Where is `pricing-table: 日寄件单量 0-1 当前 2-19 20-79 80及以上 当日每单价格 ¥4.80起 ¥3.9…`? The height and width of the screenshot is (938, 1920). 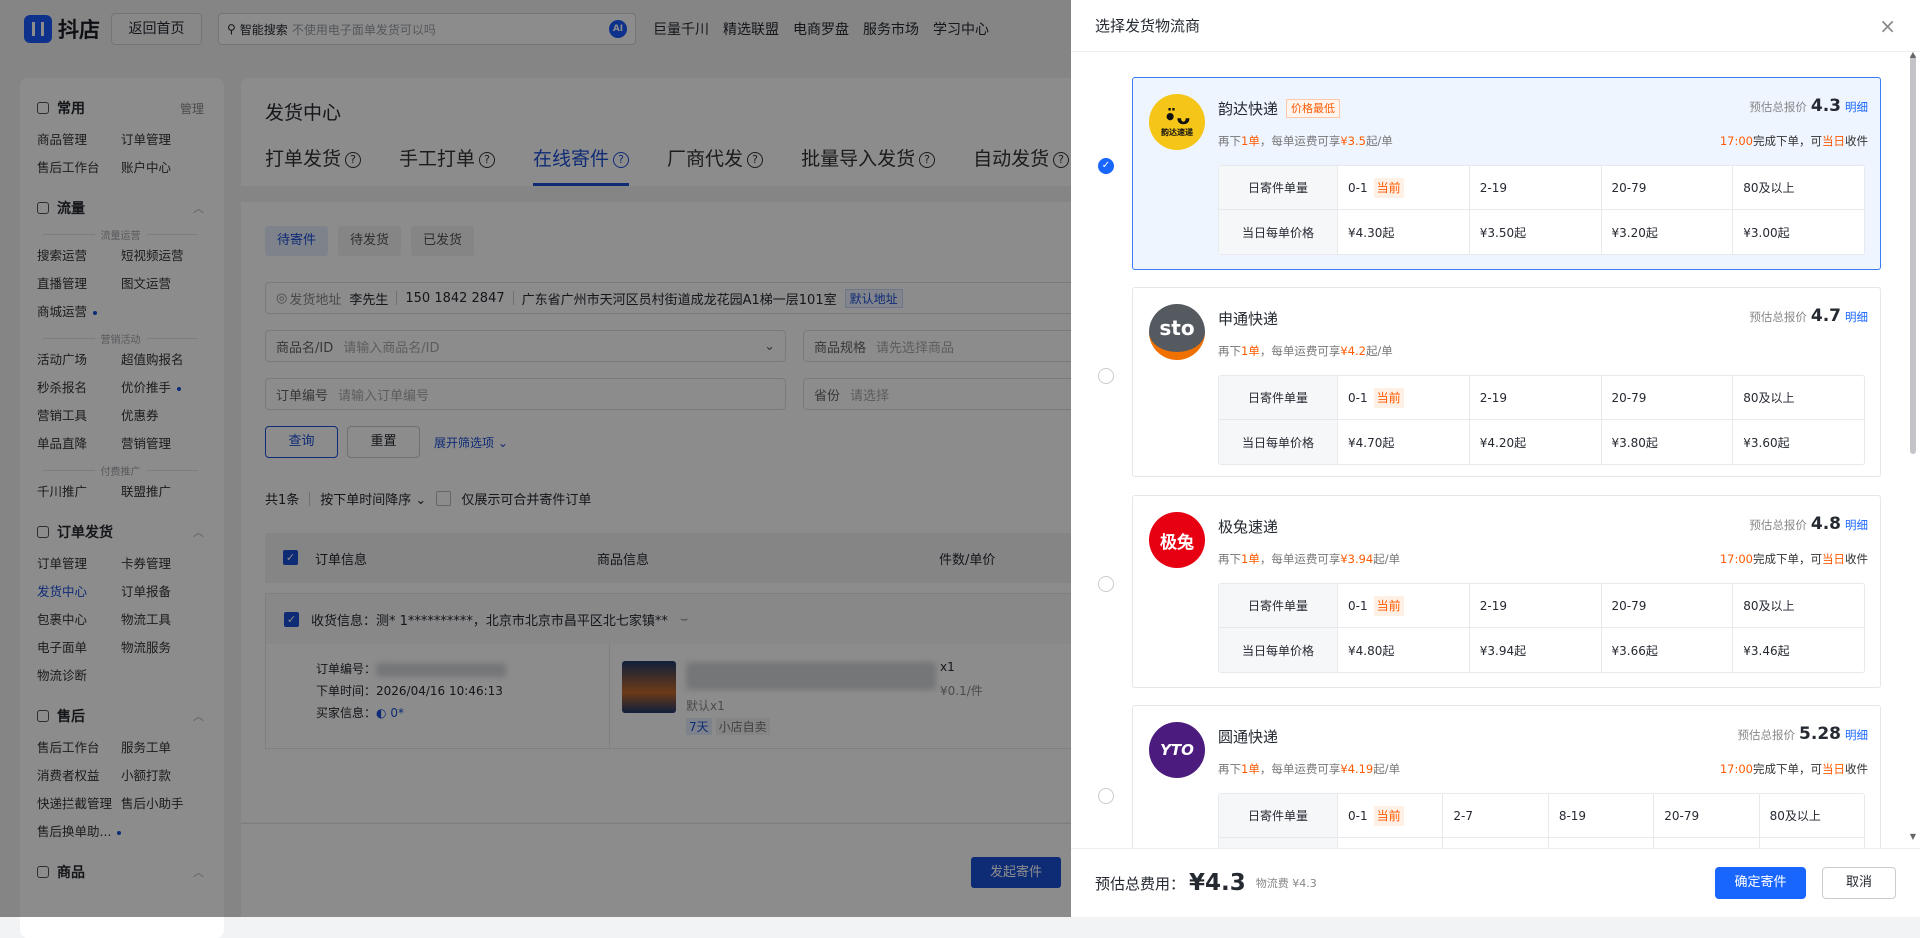 pricing-table: 日寄件单量 0-1 当前 2-19 20-79 80及以上 当日每单价格 ¥4.80起 ¥3.9… is located at coordinates (1541, 628).